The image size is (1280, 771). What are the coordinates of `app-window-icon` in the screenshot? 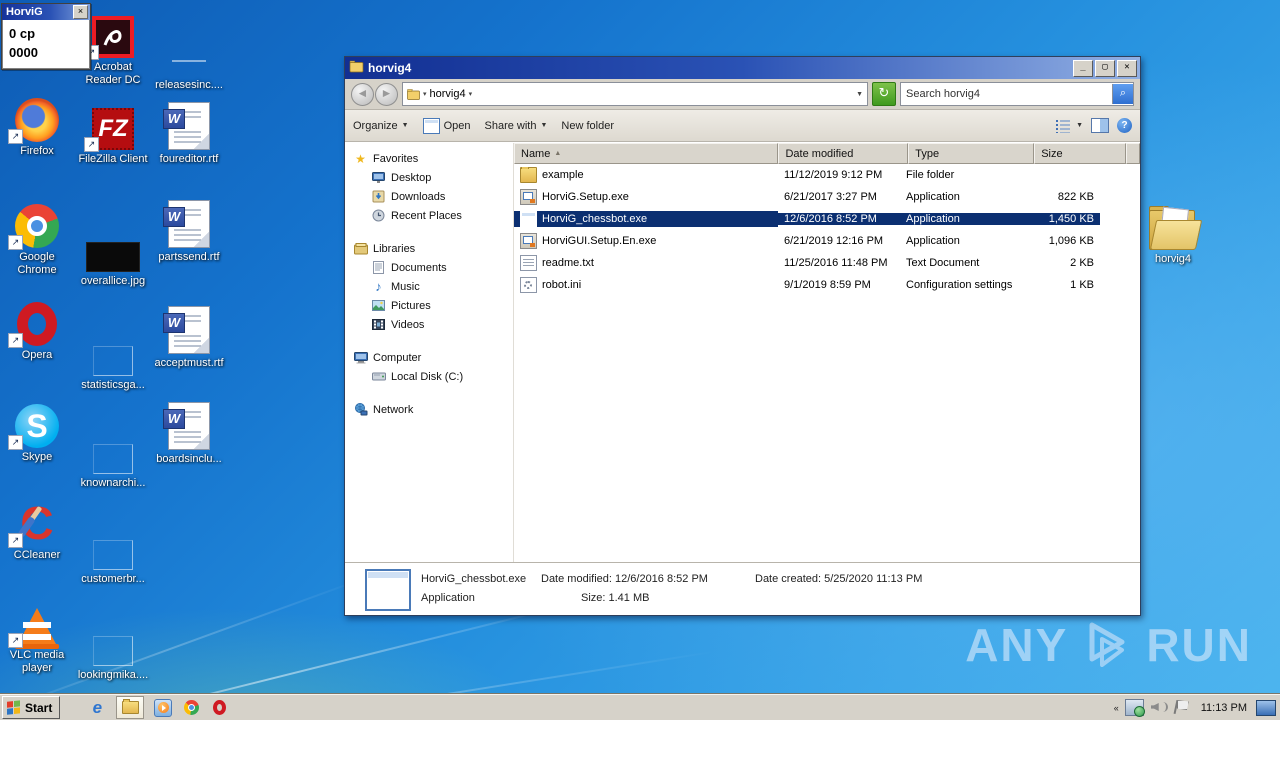 It's located at (528, 219).